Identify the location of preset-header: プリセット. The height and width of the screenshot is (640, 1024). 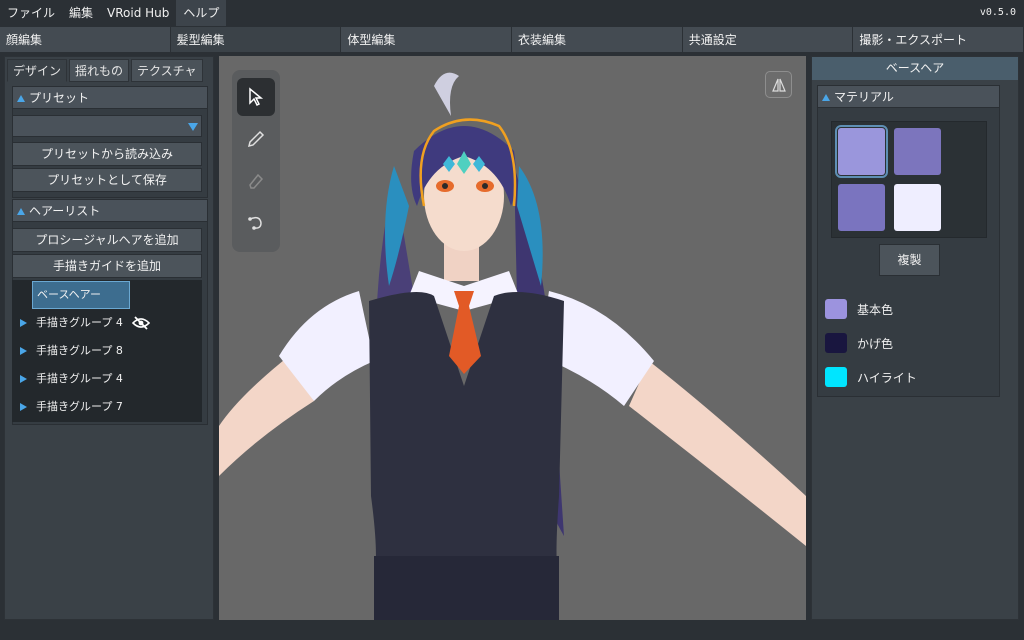
(110, 98).